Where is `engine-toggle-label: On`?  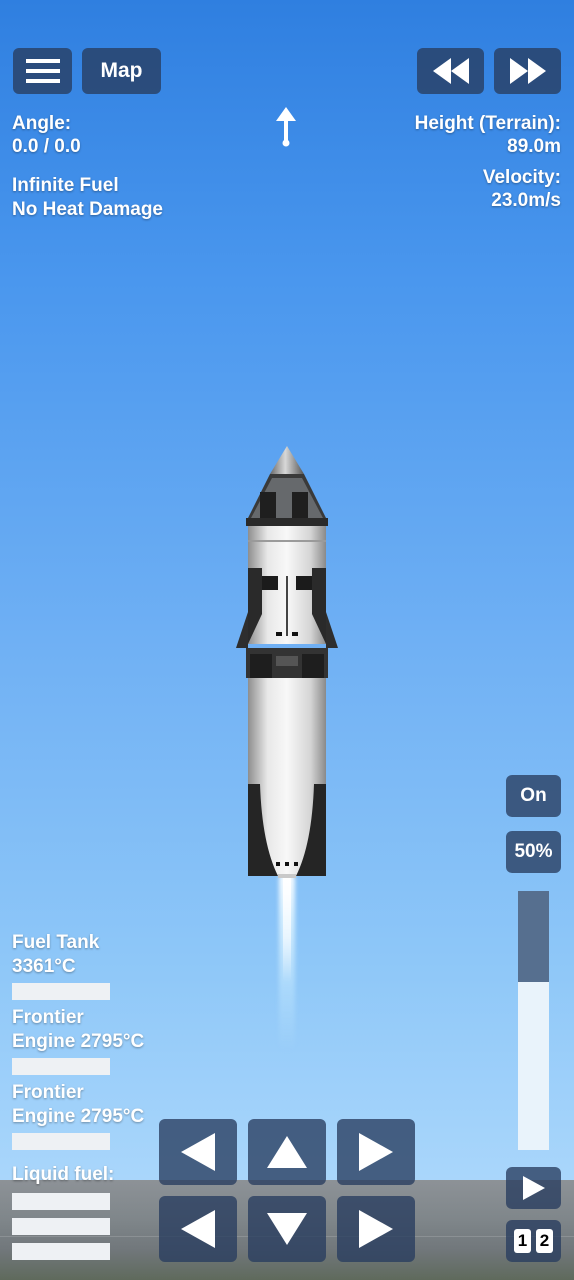
engine-toggle-label: On is located at coordinates (533, 795).